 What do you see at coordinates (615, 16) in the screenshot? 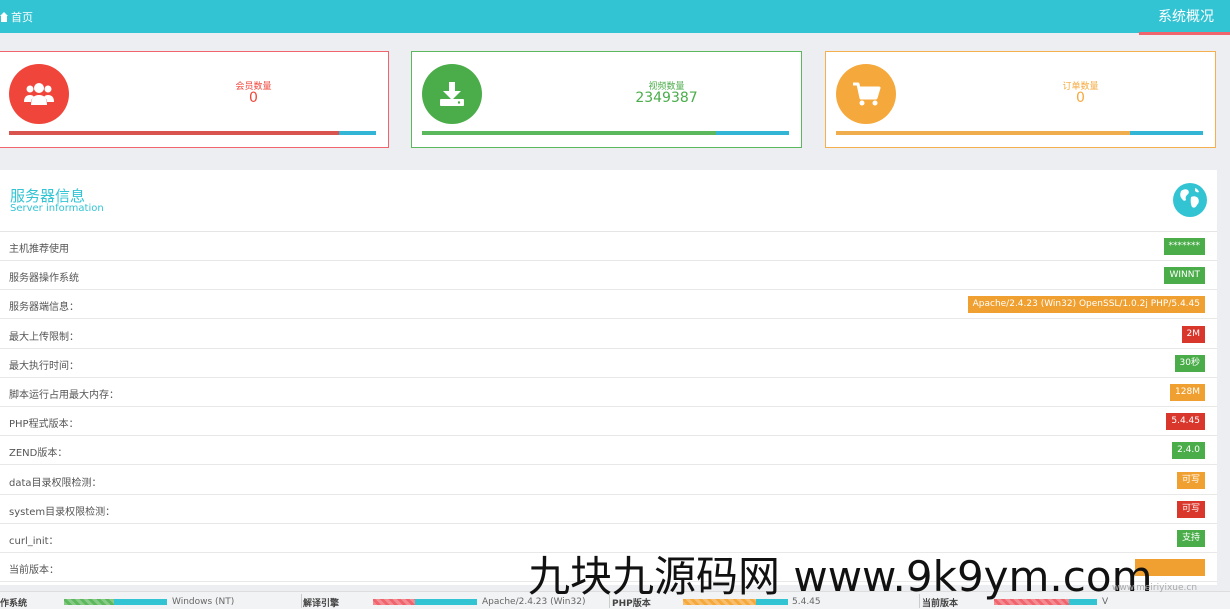
I see `top-bar: 首页 系统概况` at bounding box center [615, 16].